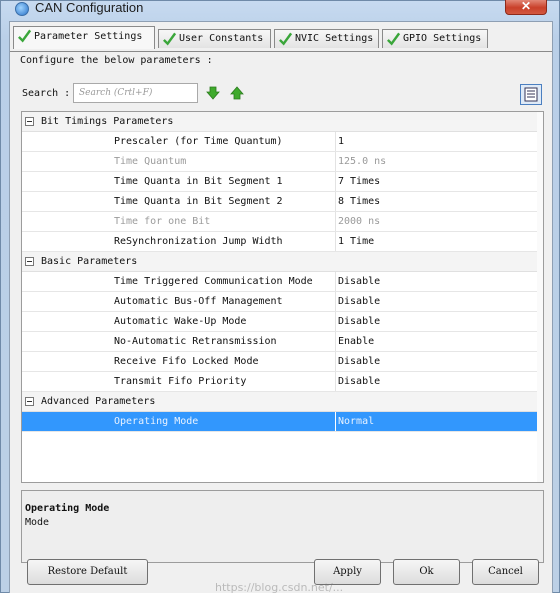  Describe the element at coordinates (282, 402) in the screenshot. I see `group-advanced-parameters: Advanced Parameters` at that location.